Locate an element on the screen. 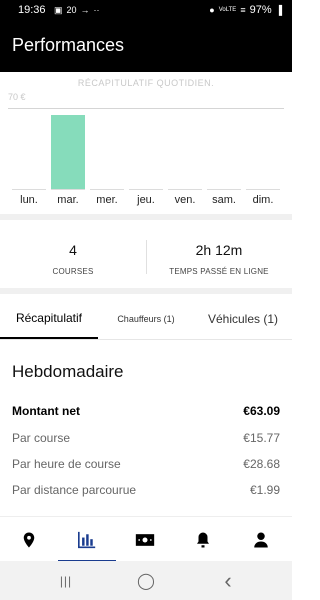  volte-icon: VoLTE is located at coordinates (227, 10).